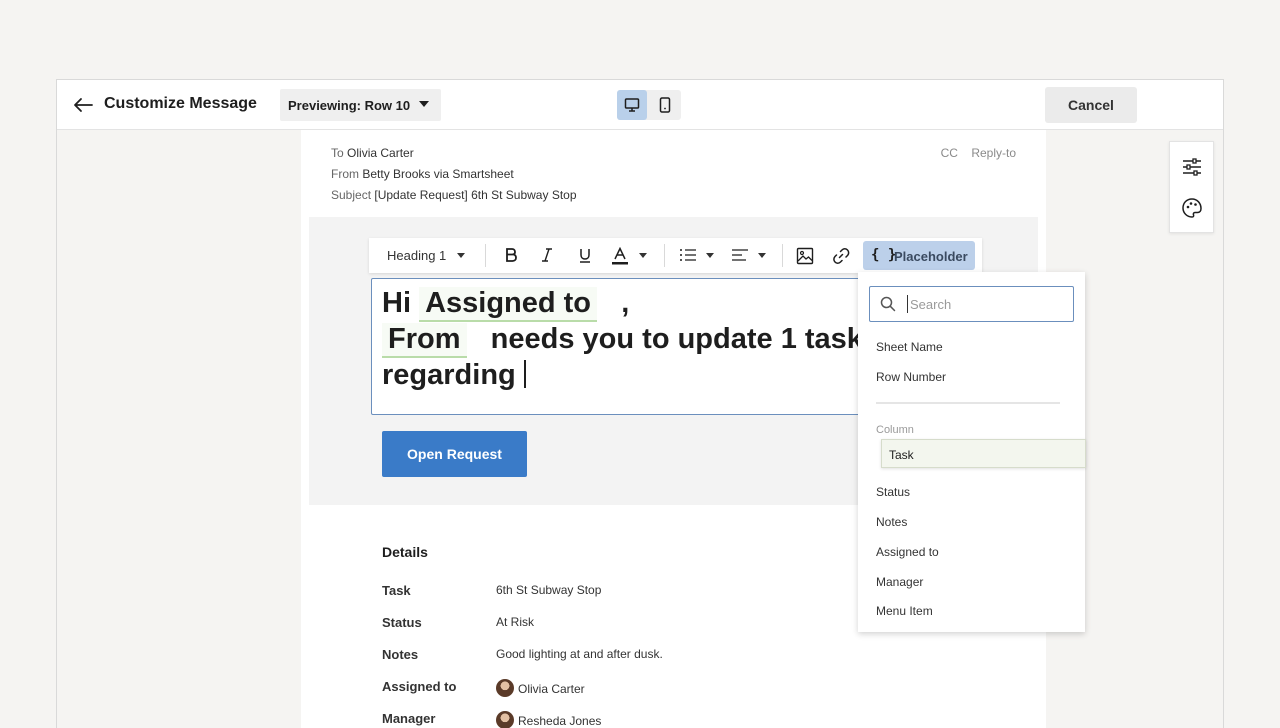 The width and height of the screenshot is (1280, 728). I want to click on detail-row-manager: Manager Resheda Jones, so click(612, 718).